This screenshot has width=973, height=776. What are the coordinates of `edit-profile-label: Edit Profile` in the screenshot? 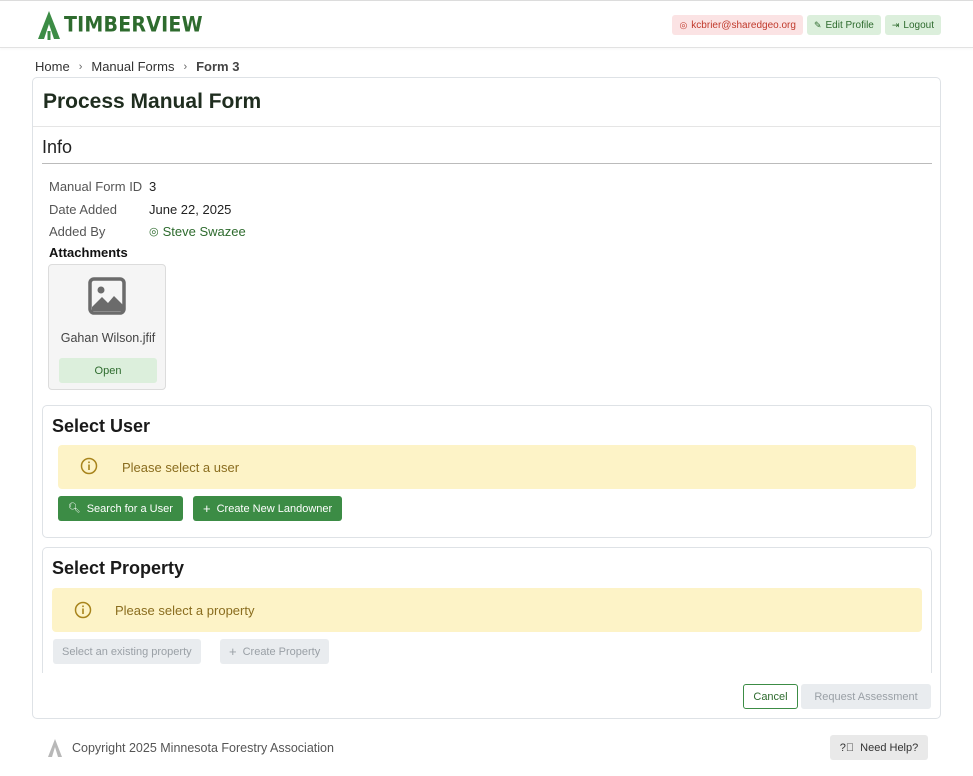 It's located at (849, 25).